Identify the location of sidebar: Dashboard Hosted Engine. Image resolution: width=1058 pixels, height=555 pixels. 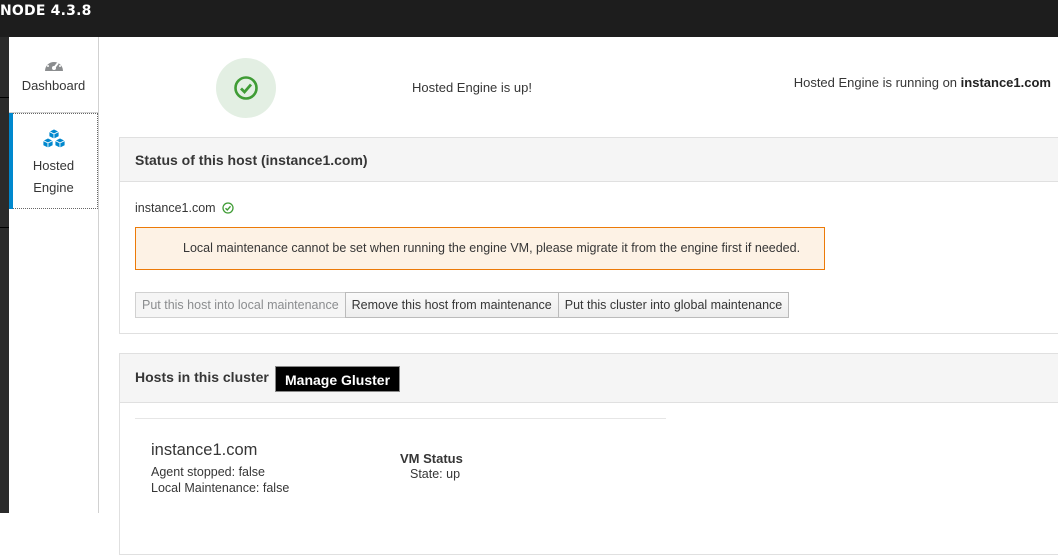
(54, 275).